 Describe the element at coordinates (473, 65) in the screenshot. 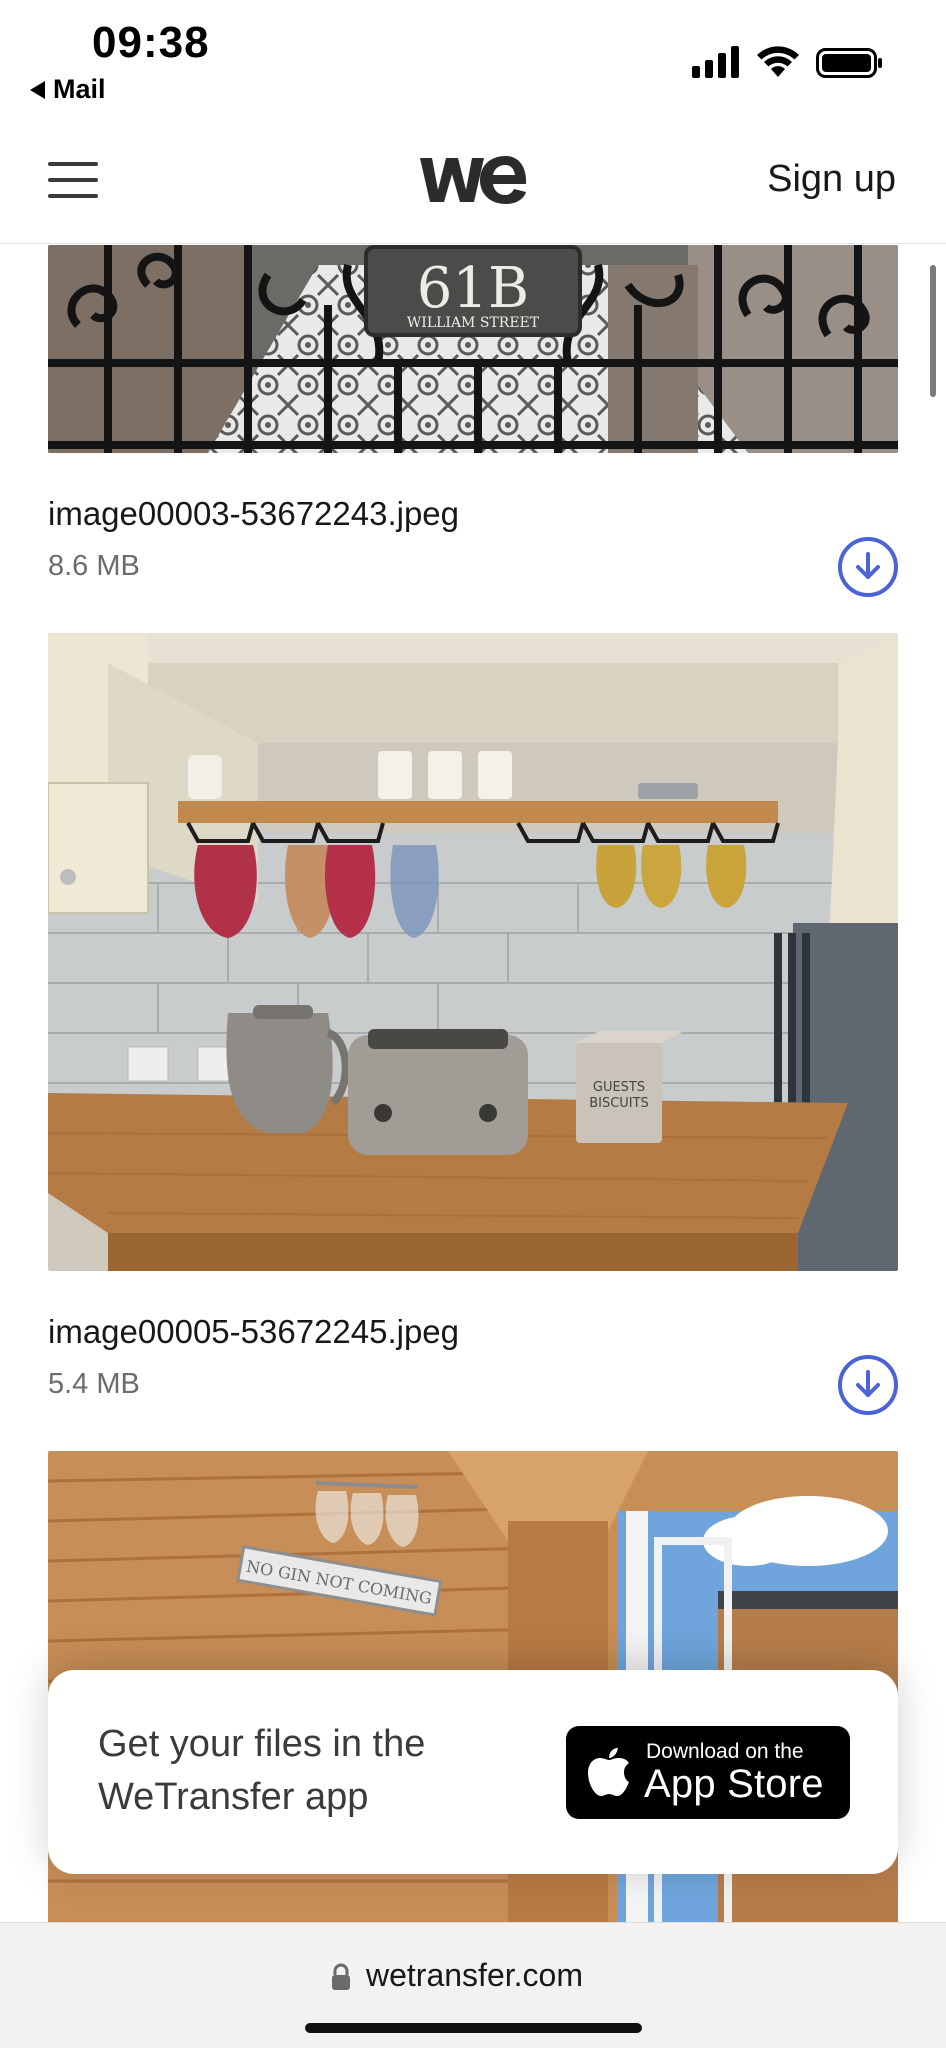

I see `status-bar: 09:38 Mail` at that location.